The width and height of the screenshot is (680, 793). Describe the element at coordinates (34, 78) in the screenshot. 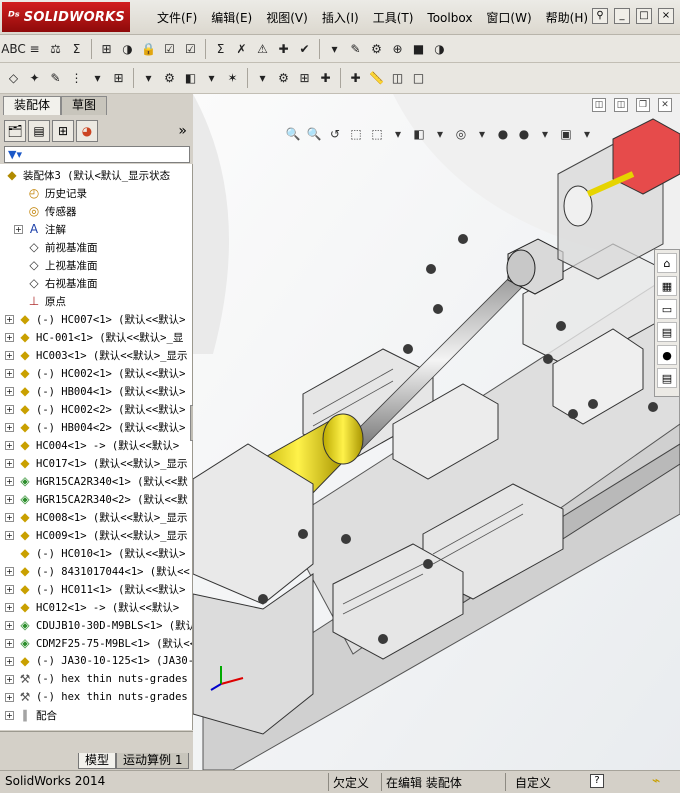

I see `toolbar-row2-button-1: ✦` at that location.